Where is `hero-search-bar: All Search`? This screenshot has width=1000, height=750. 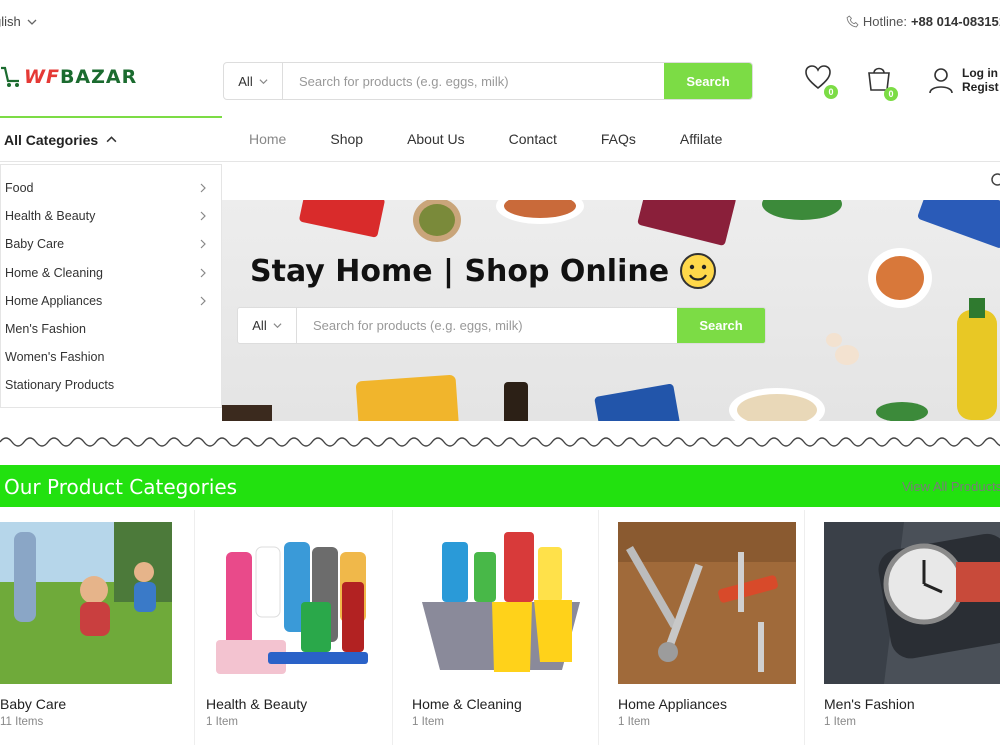 hero-search-bar: All Search is located at coordinates (501, 325).